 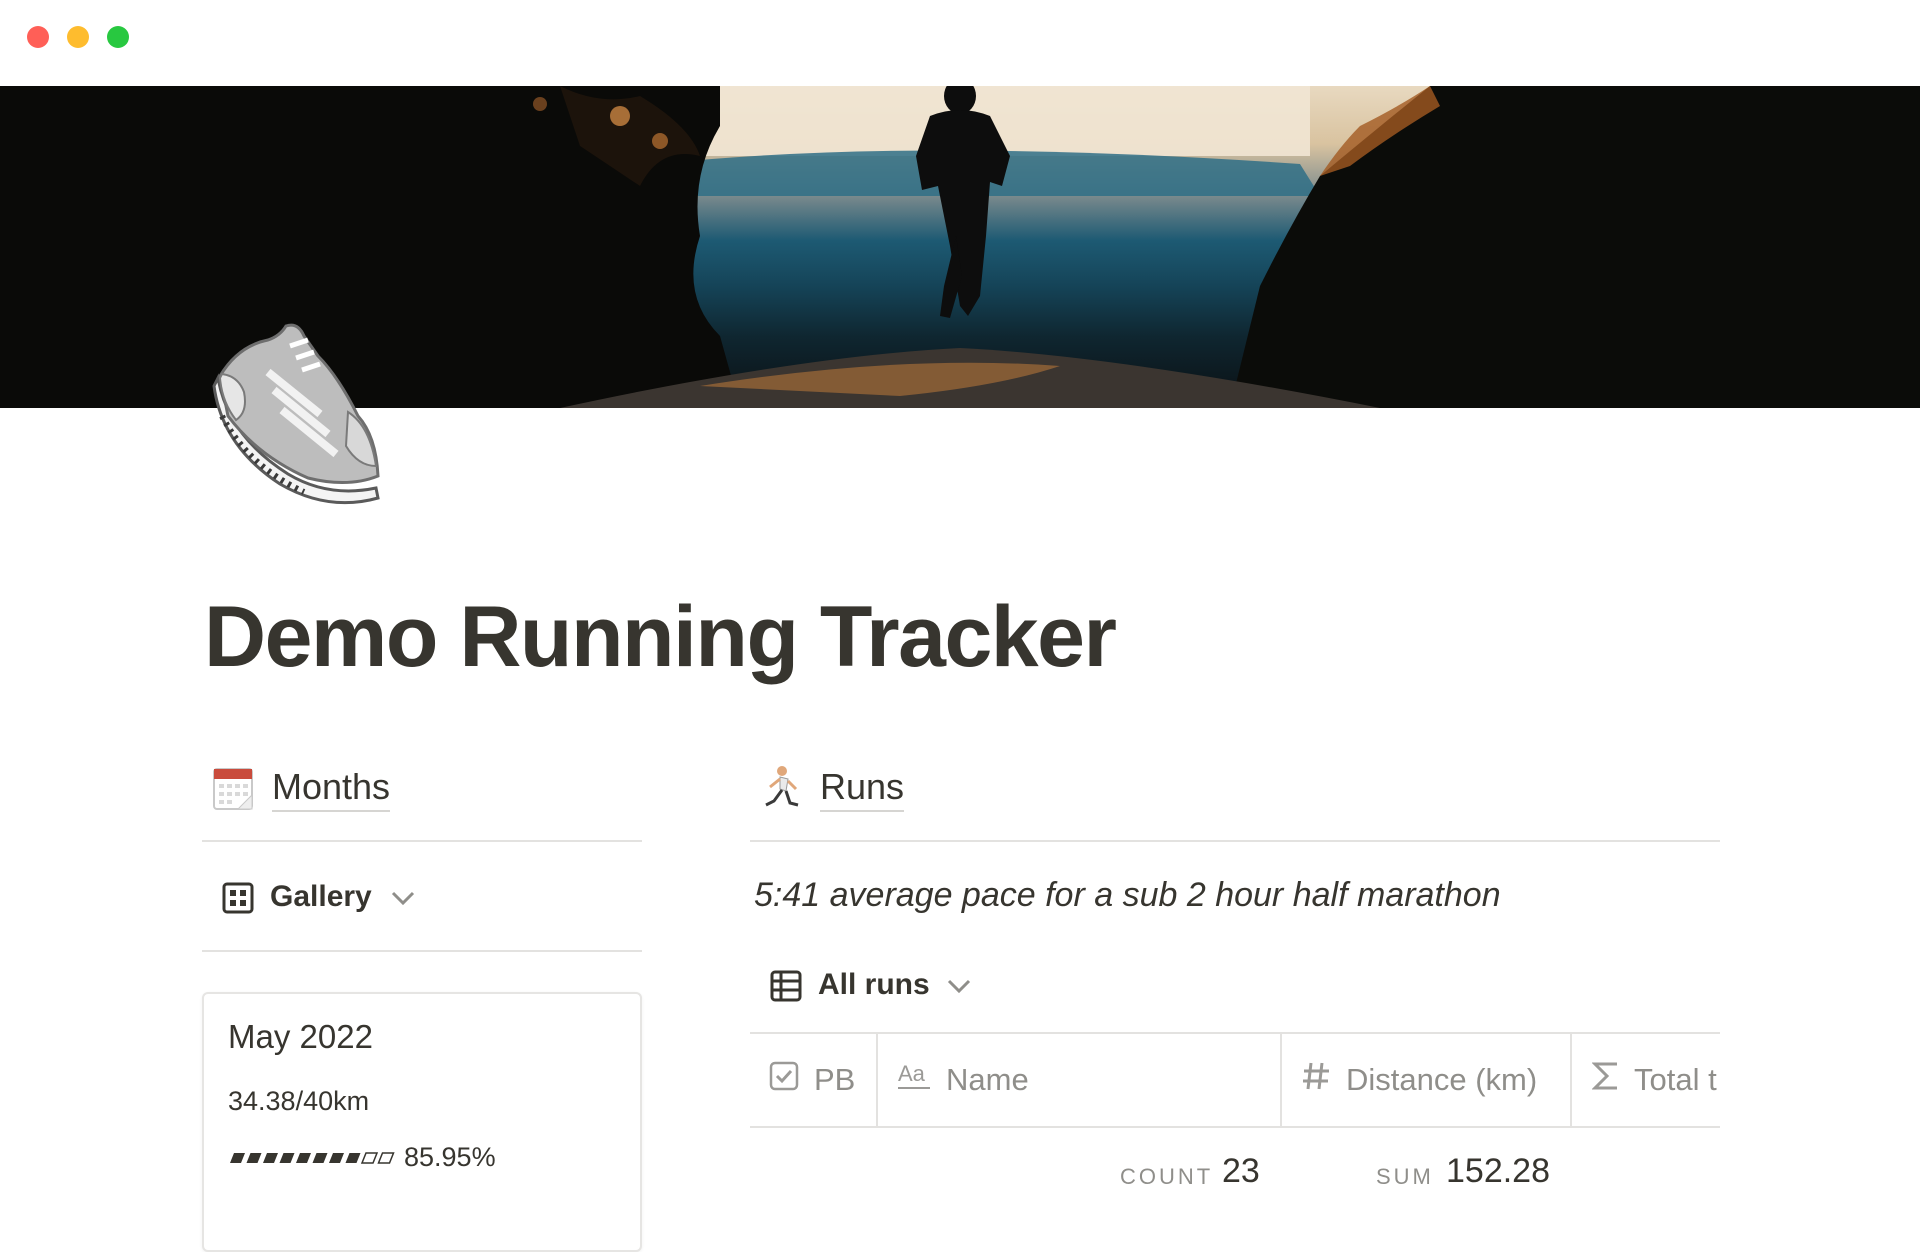 I want to click on sigma-icon, so click(x=1605, y=1080).